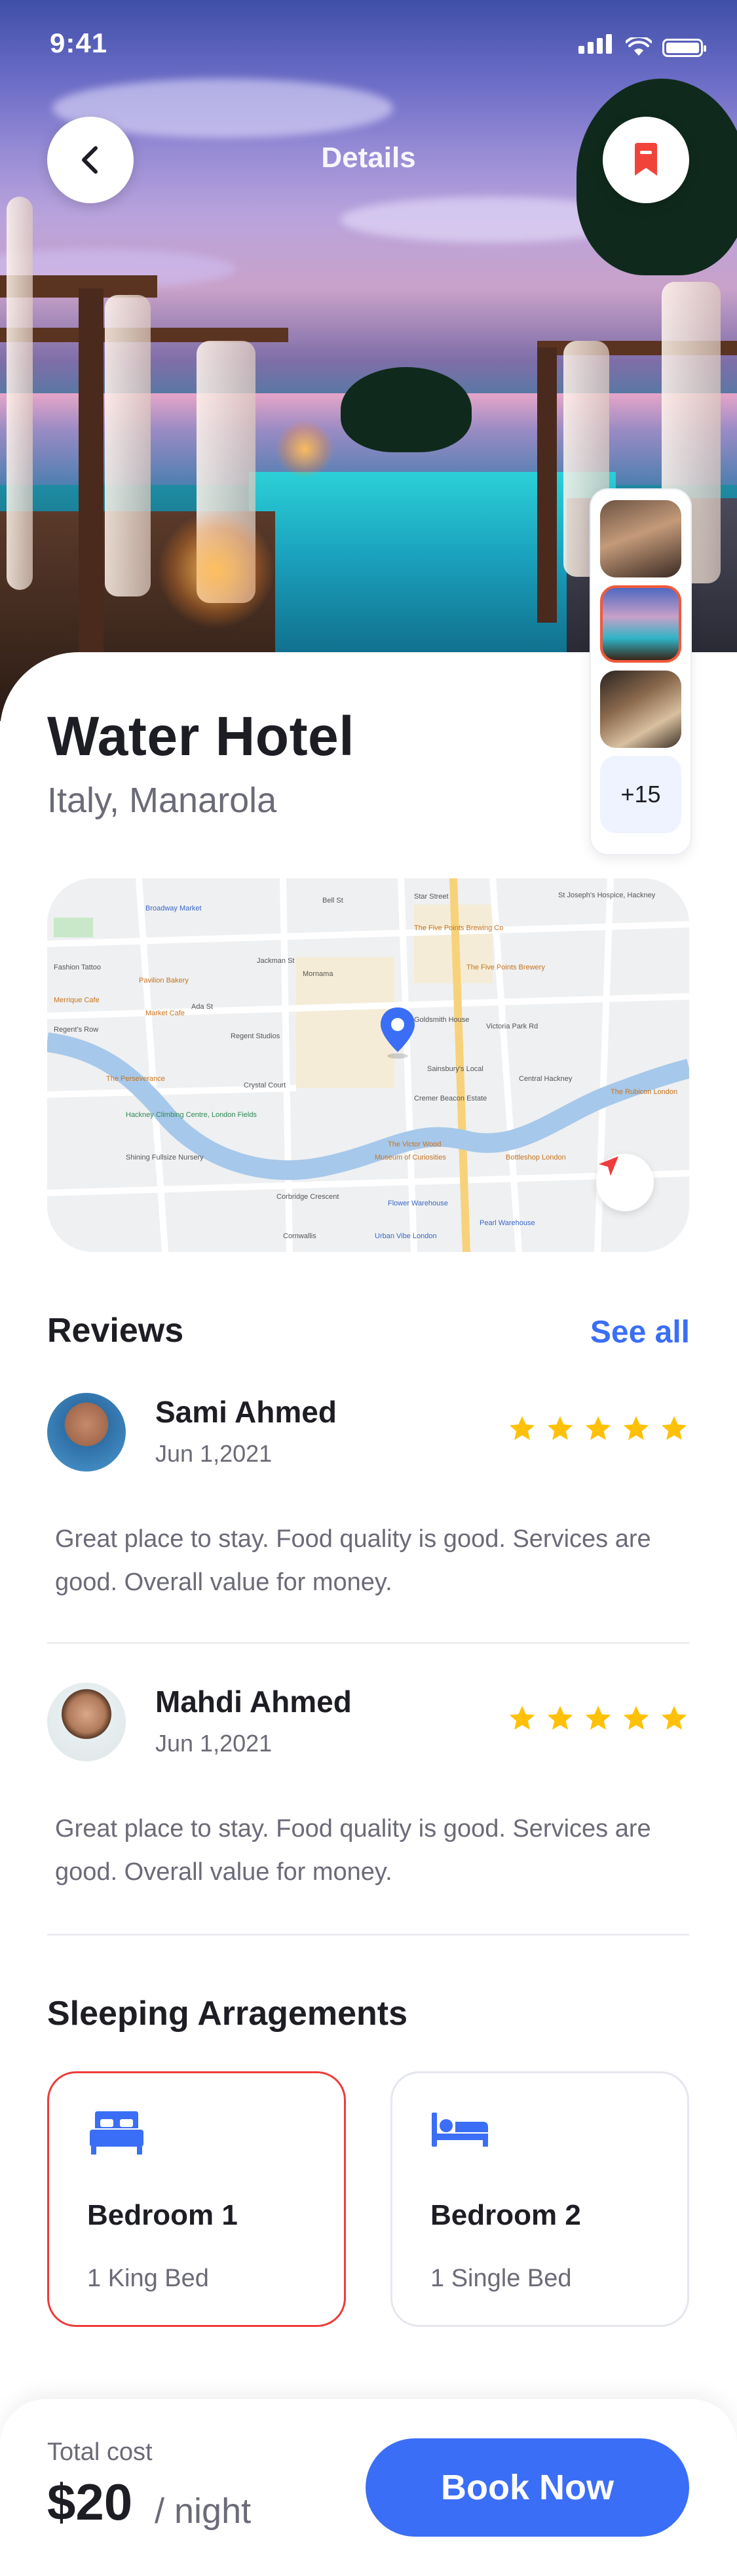  I want to click on bookmark-button, so click(646, 160).